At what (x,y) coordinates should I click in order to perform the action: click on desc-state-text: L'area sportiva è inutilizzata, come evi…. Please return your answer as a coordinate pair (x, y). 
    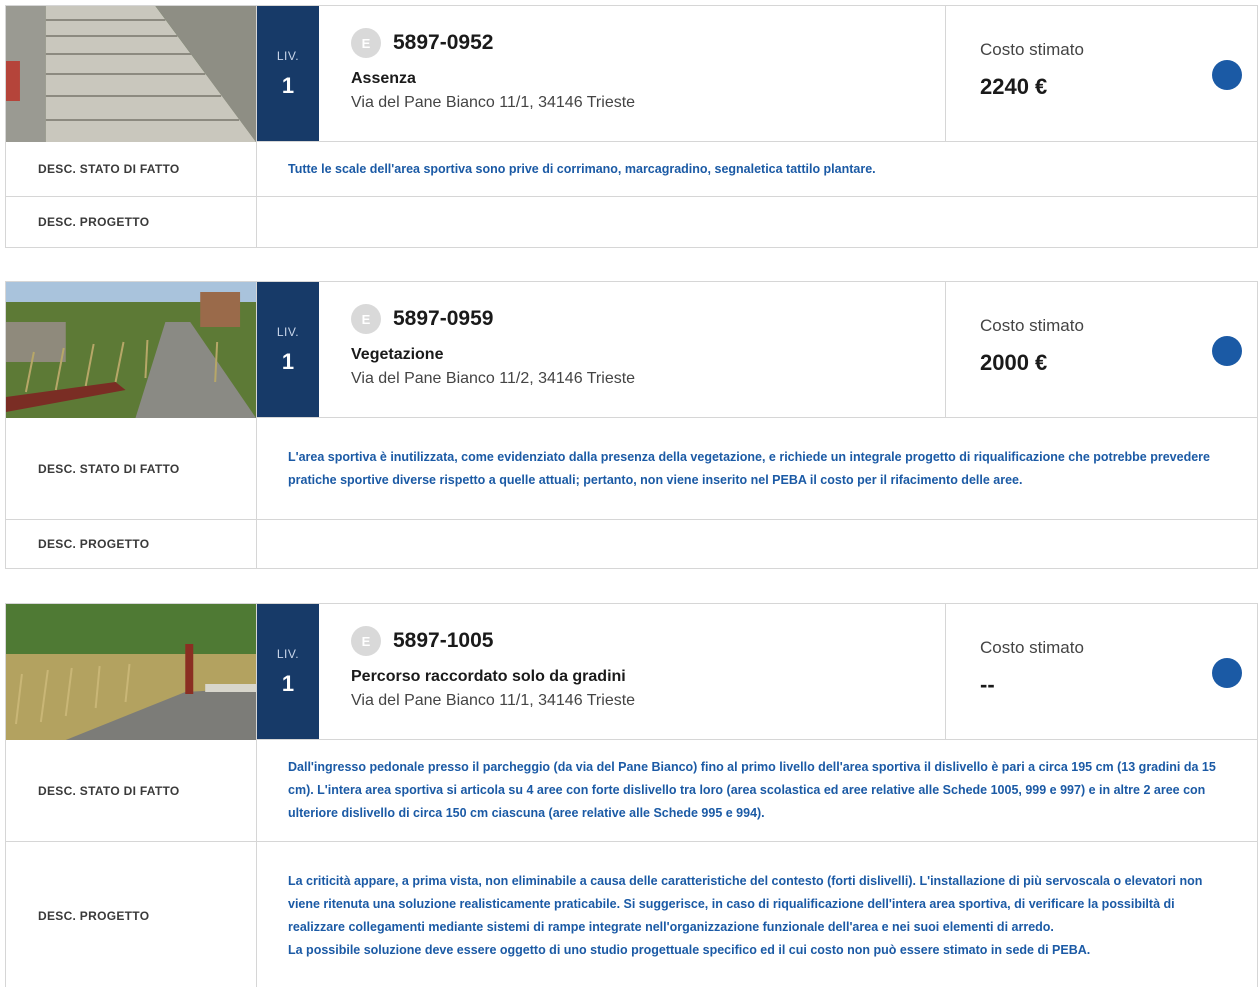
    Looking at the image, I should click on (749, 468).